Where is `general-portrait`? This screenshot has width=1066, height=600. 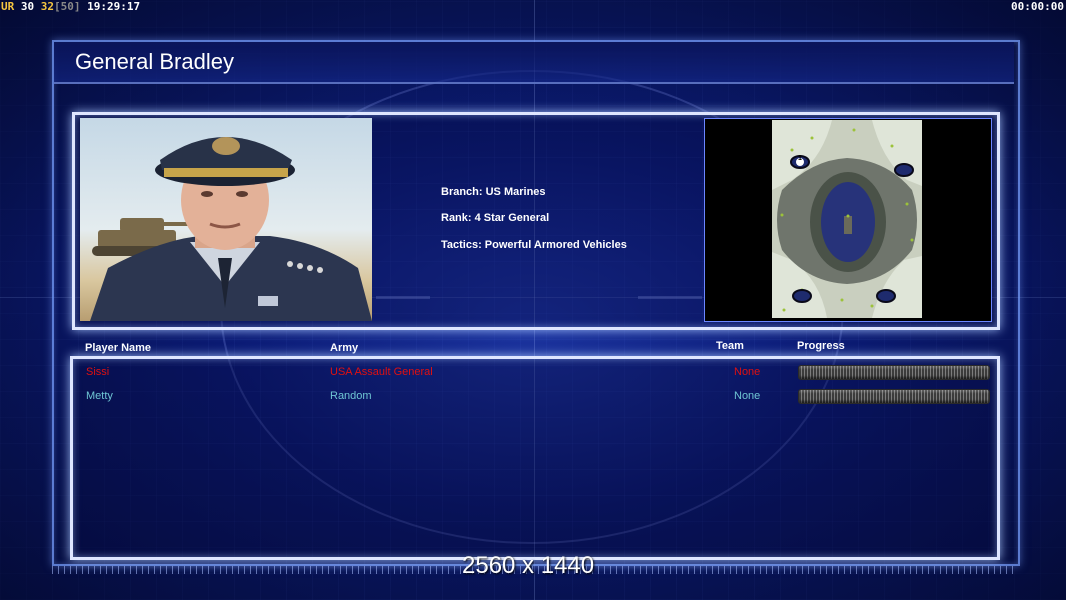
general-portrait is located at coordinates (226, 219).